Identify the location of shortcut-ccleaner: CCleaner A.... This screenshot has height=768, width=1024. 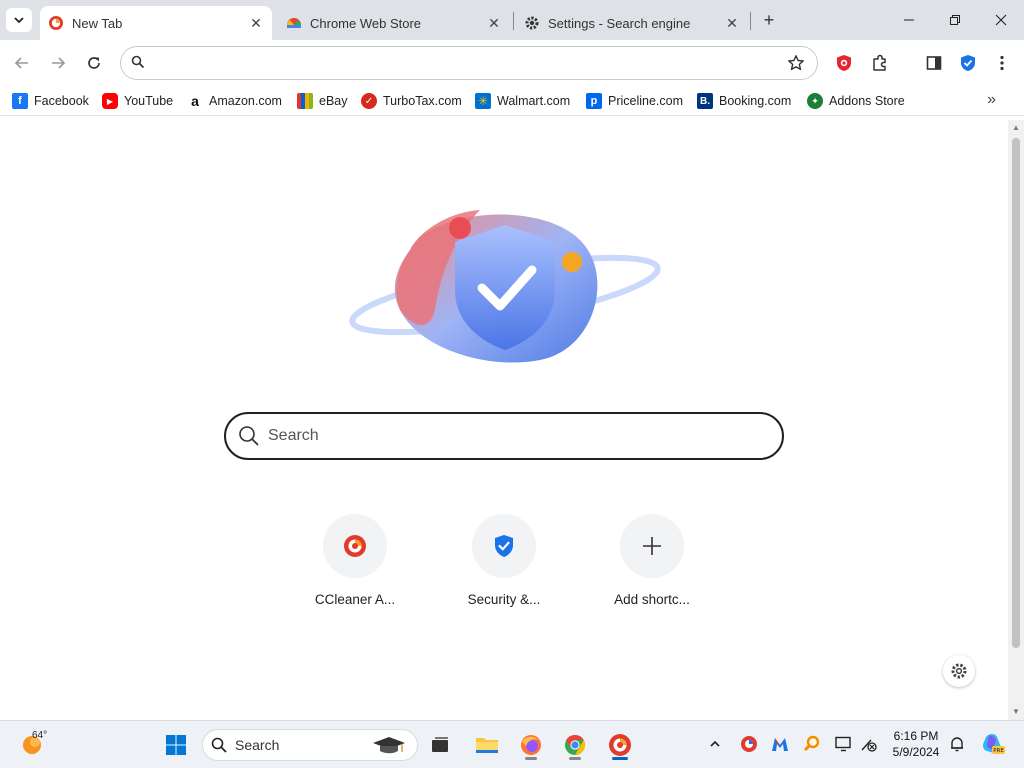
(355, 564).